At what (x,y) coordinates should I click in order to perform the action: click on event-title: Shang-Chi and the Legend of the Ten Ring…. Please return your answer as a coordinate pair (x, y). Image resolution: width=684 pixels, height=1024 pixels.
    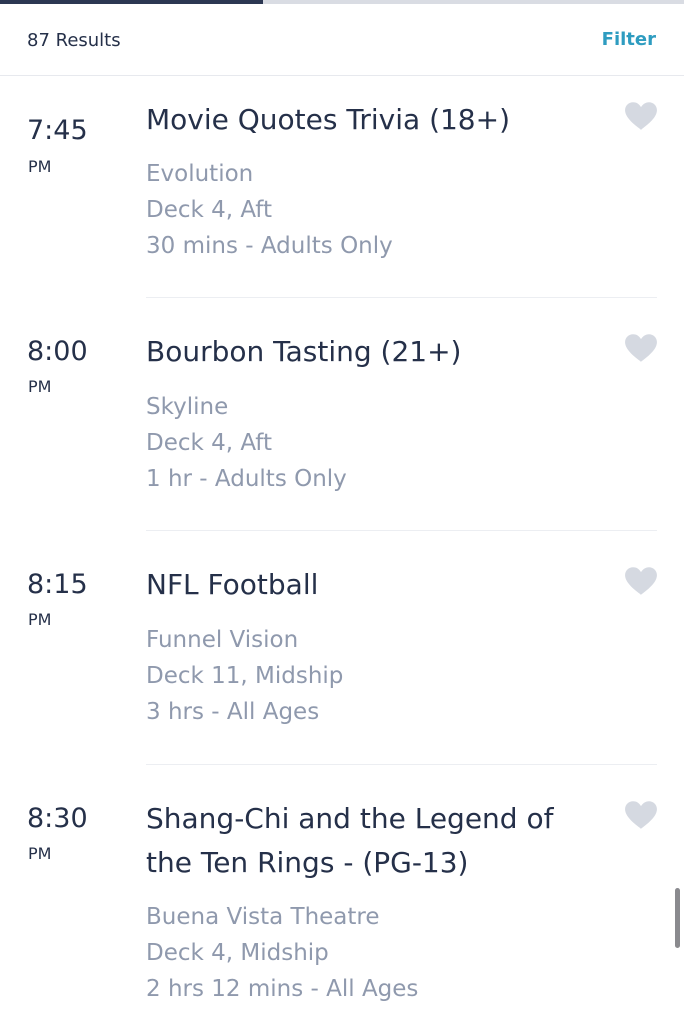
    Looking at the image, I should click on (350, 840).